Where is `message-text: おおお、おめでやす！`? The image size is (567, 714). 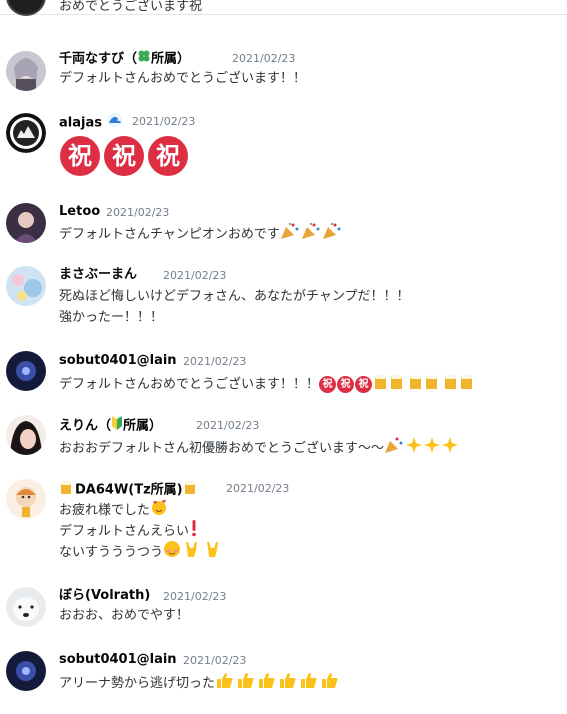 message-text: おおお、おめでやす！ is located at coordinates (124, 615).